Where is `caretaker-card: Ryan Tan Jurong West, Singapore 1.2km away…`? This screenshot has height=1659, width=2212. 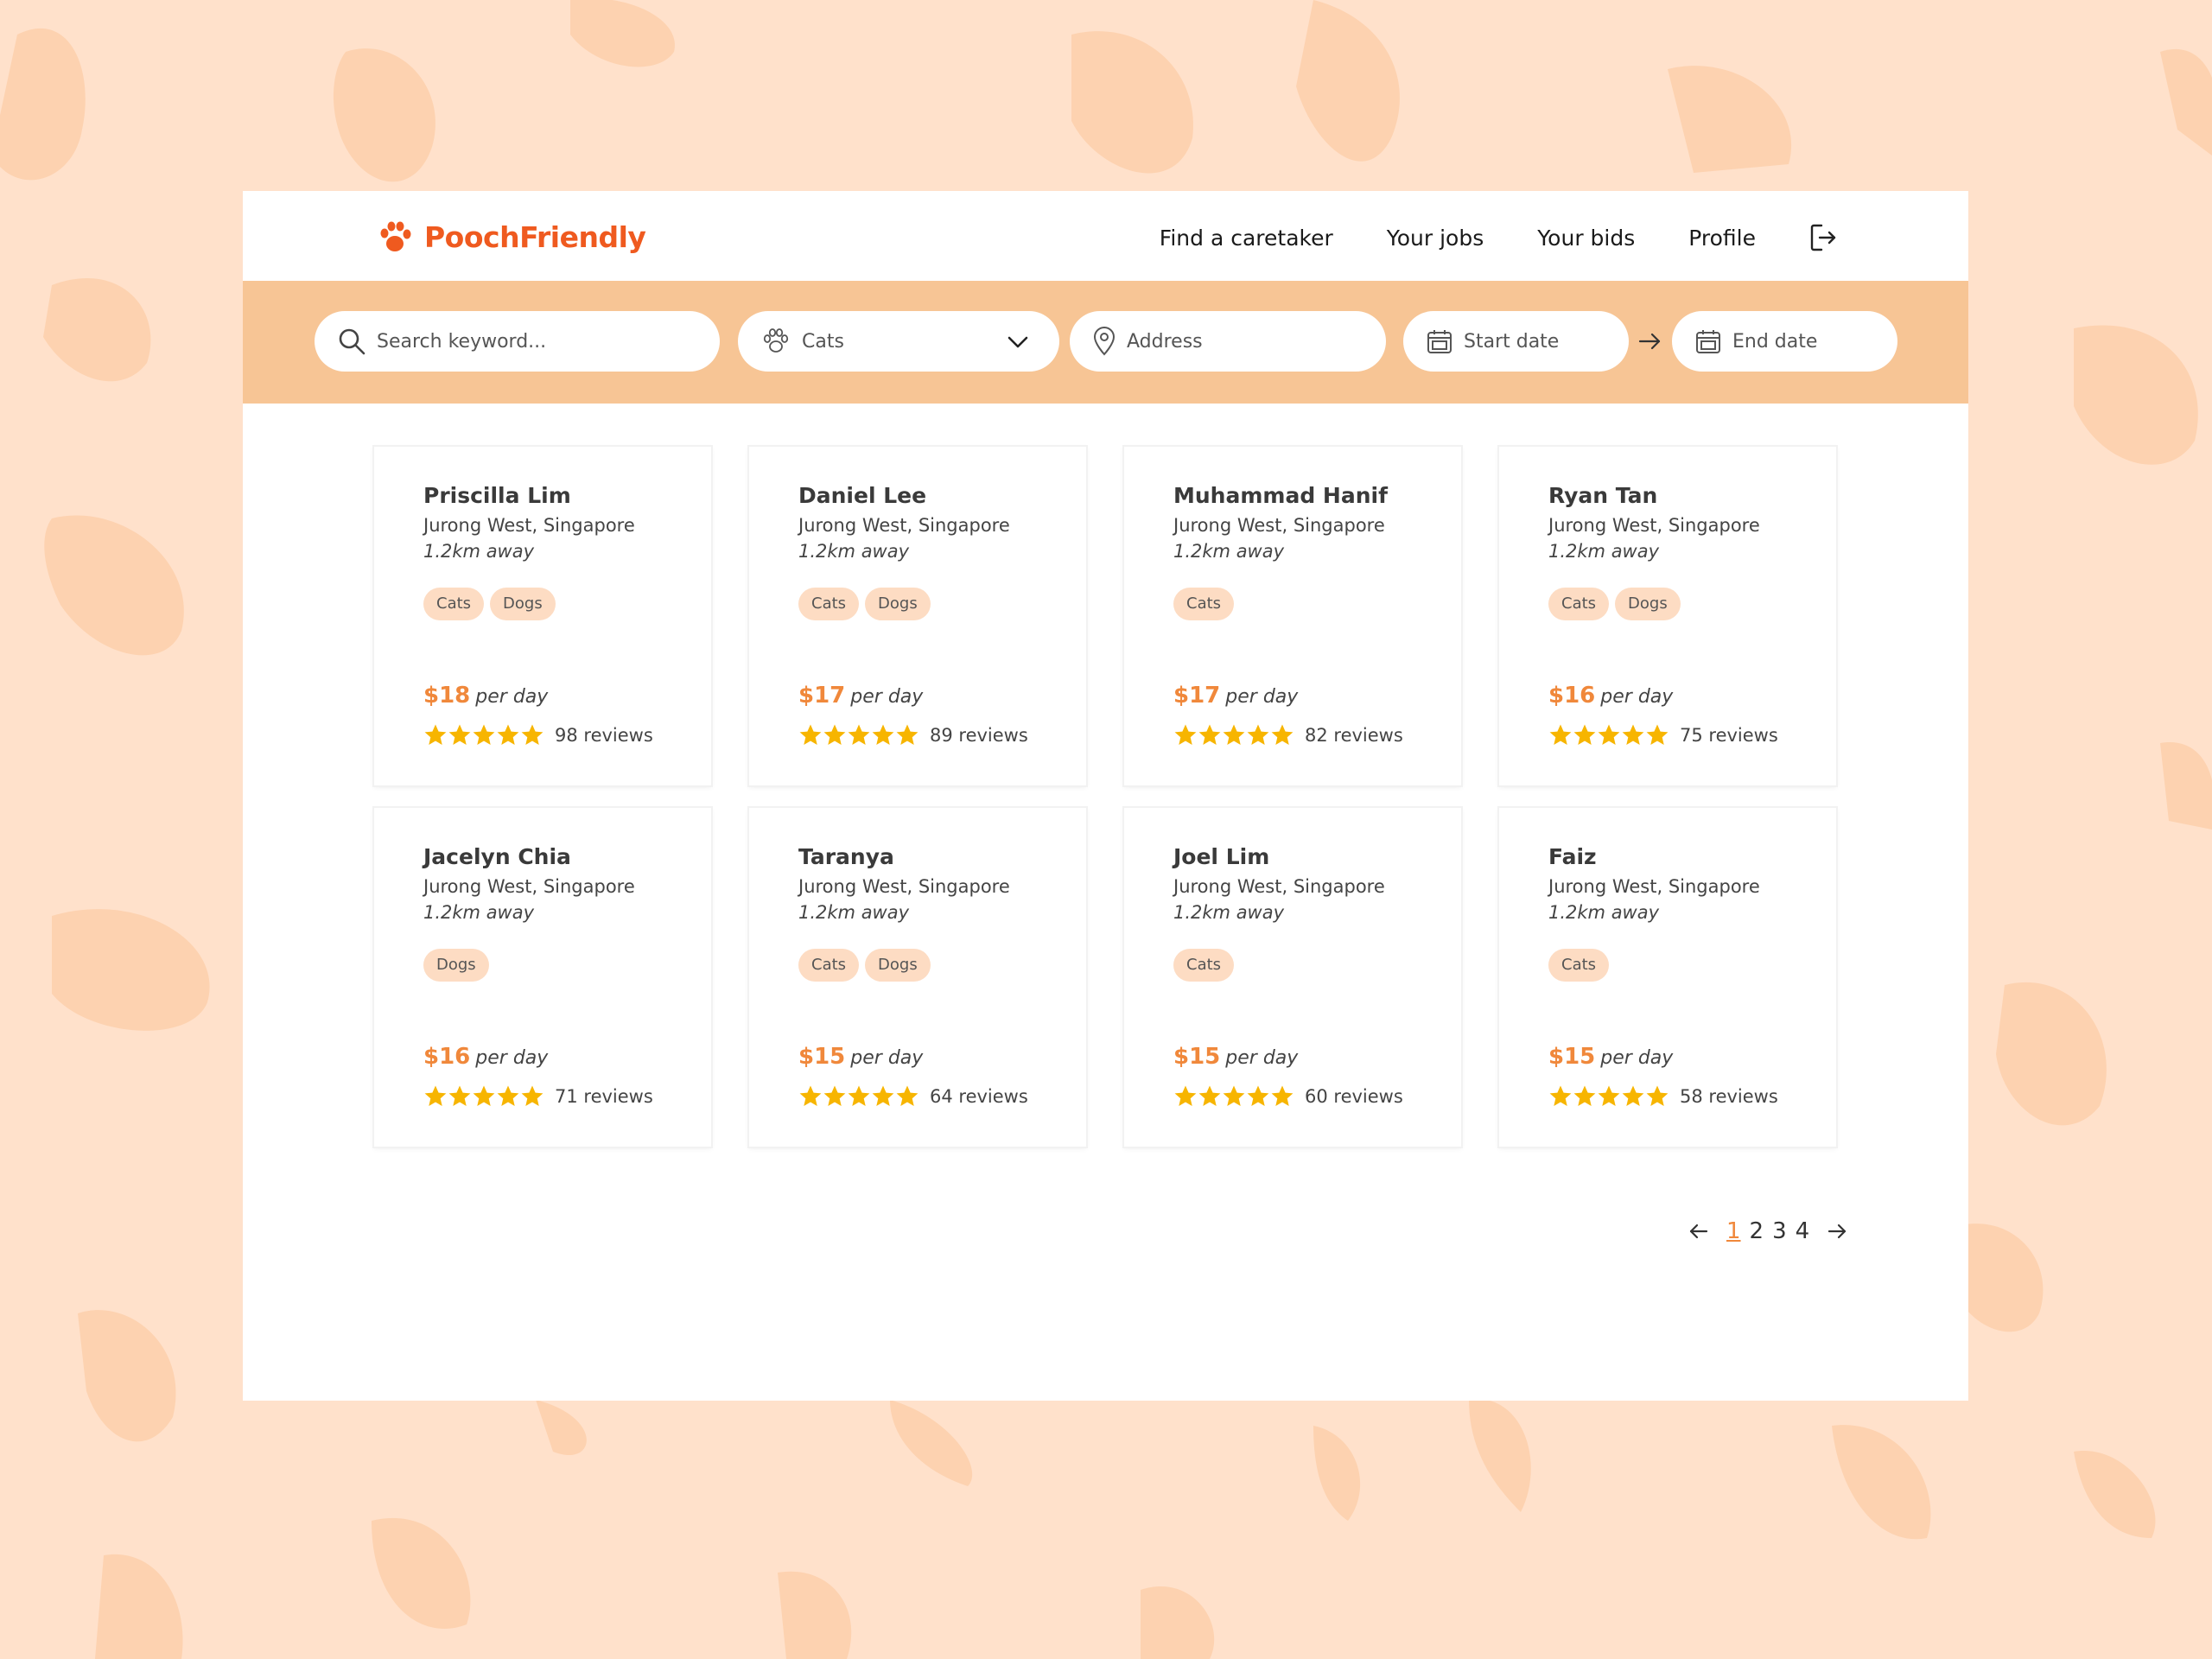 caretaker-card: Ryan Tan Jurong West, Singapore 1.2km away… is located at coordinates (1667, 616).